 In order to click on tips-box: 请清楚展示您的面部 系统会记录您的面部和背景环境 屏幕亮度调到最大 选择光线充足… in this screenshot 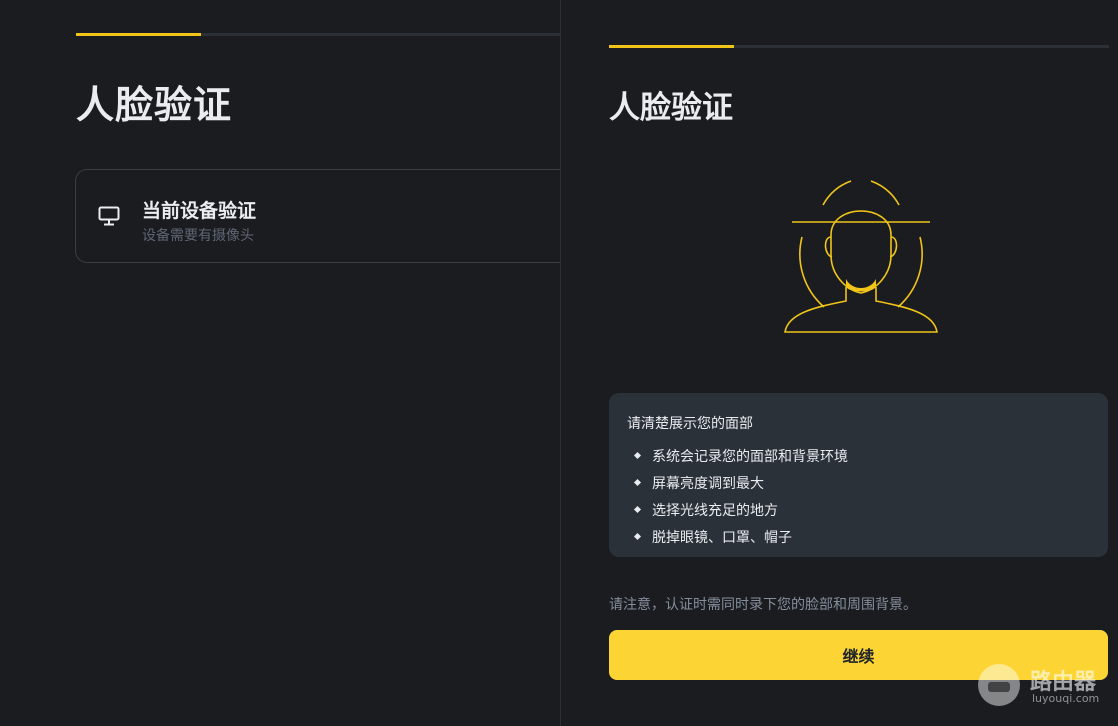, I will do `click(858, 475)`.